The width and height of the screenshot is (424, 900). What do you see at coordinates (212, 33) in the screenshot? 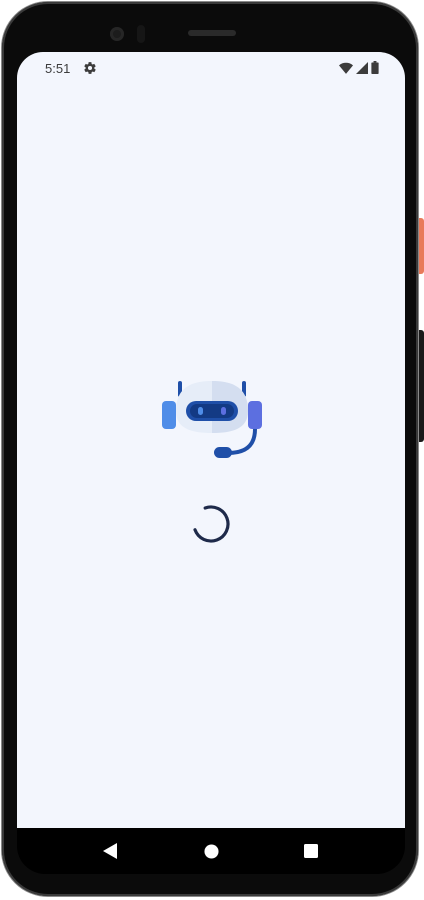
I see `earpiece-speaker` at bounding box center [212, 33].